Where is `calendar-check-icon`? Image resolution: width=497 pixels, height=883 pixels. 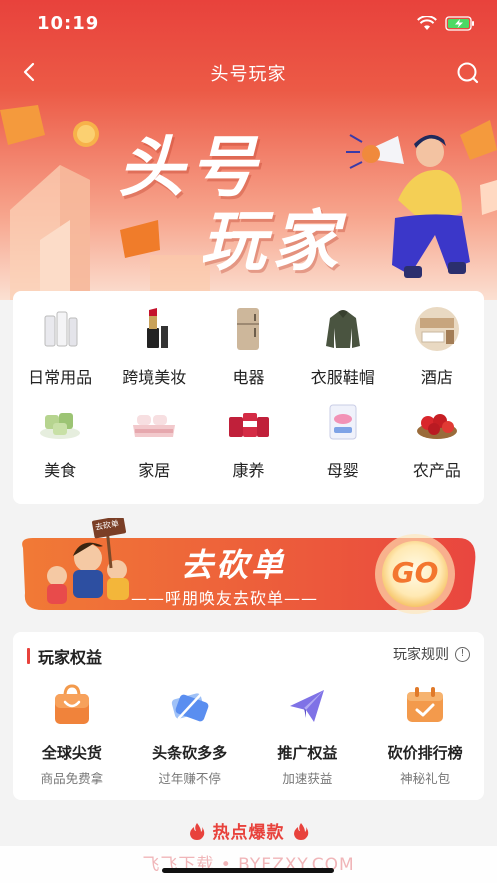
calendar-check-icon is located at coordinates (425, 704).